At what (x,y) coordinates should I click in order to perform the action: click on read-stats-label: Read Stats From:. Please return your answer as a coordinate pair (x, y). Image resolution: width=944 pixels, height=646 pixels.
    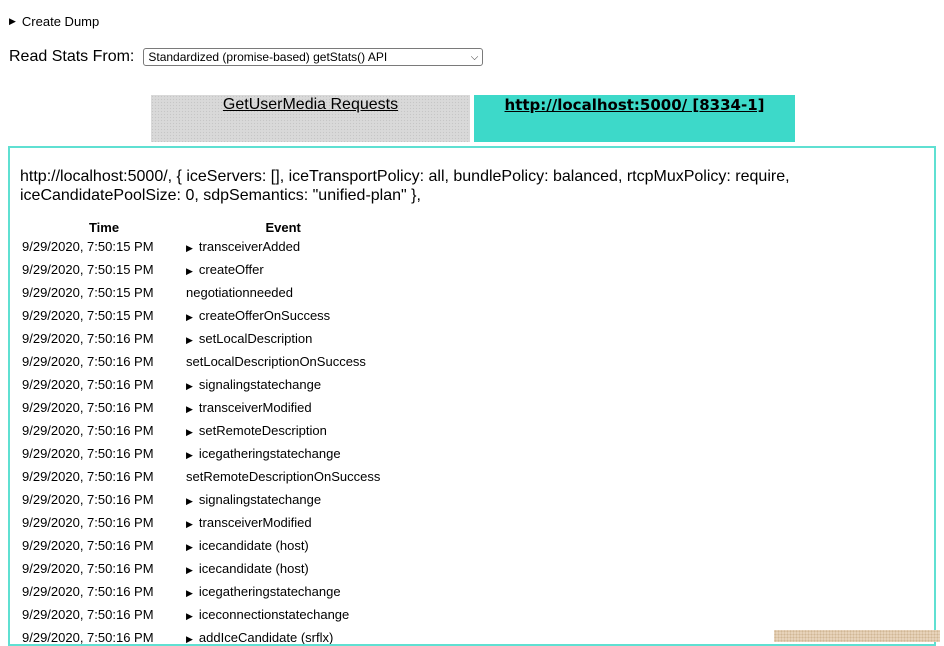
    Looking at the image, I should click on (72, 56).